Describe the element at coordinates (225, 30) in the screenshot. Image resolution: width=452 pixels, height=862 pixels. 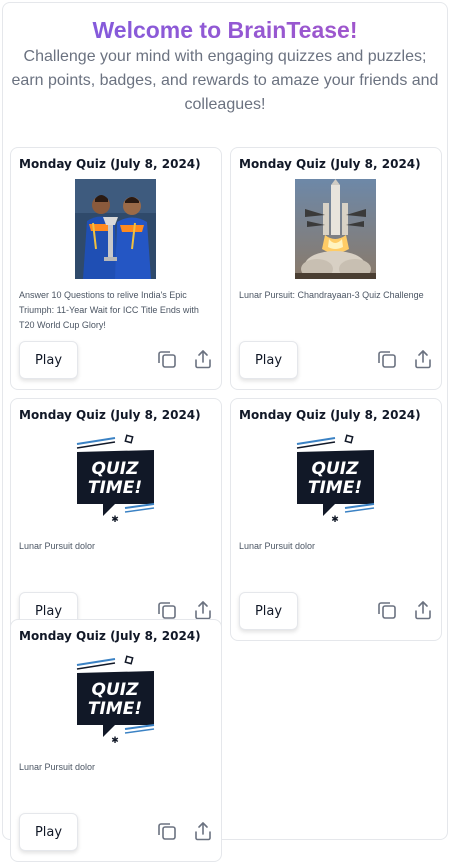
I see `page-title: Welcome to BrainTease!` at that location.